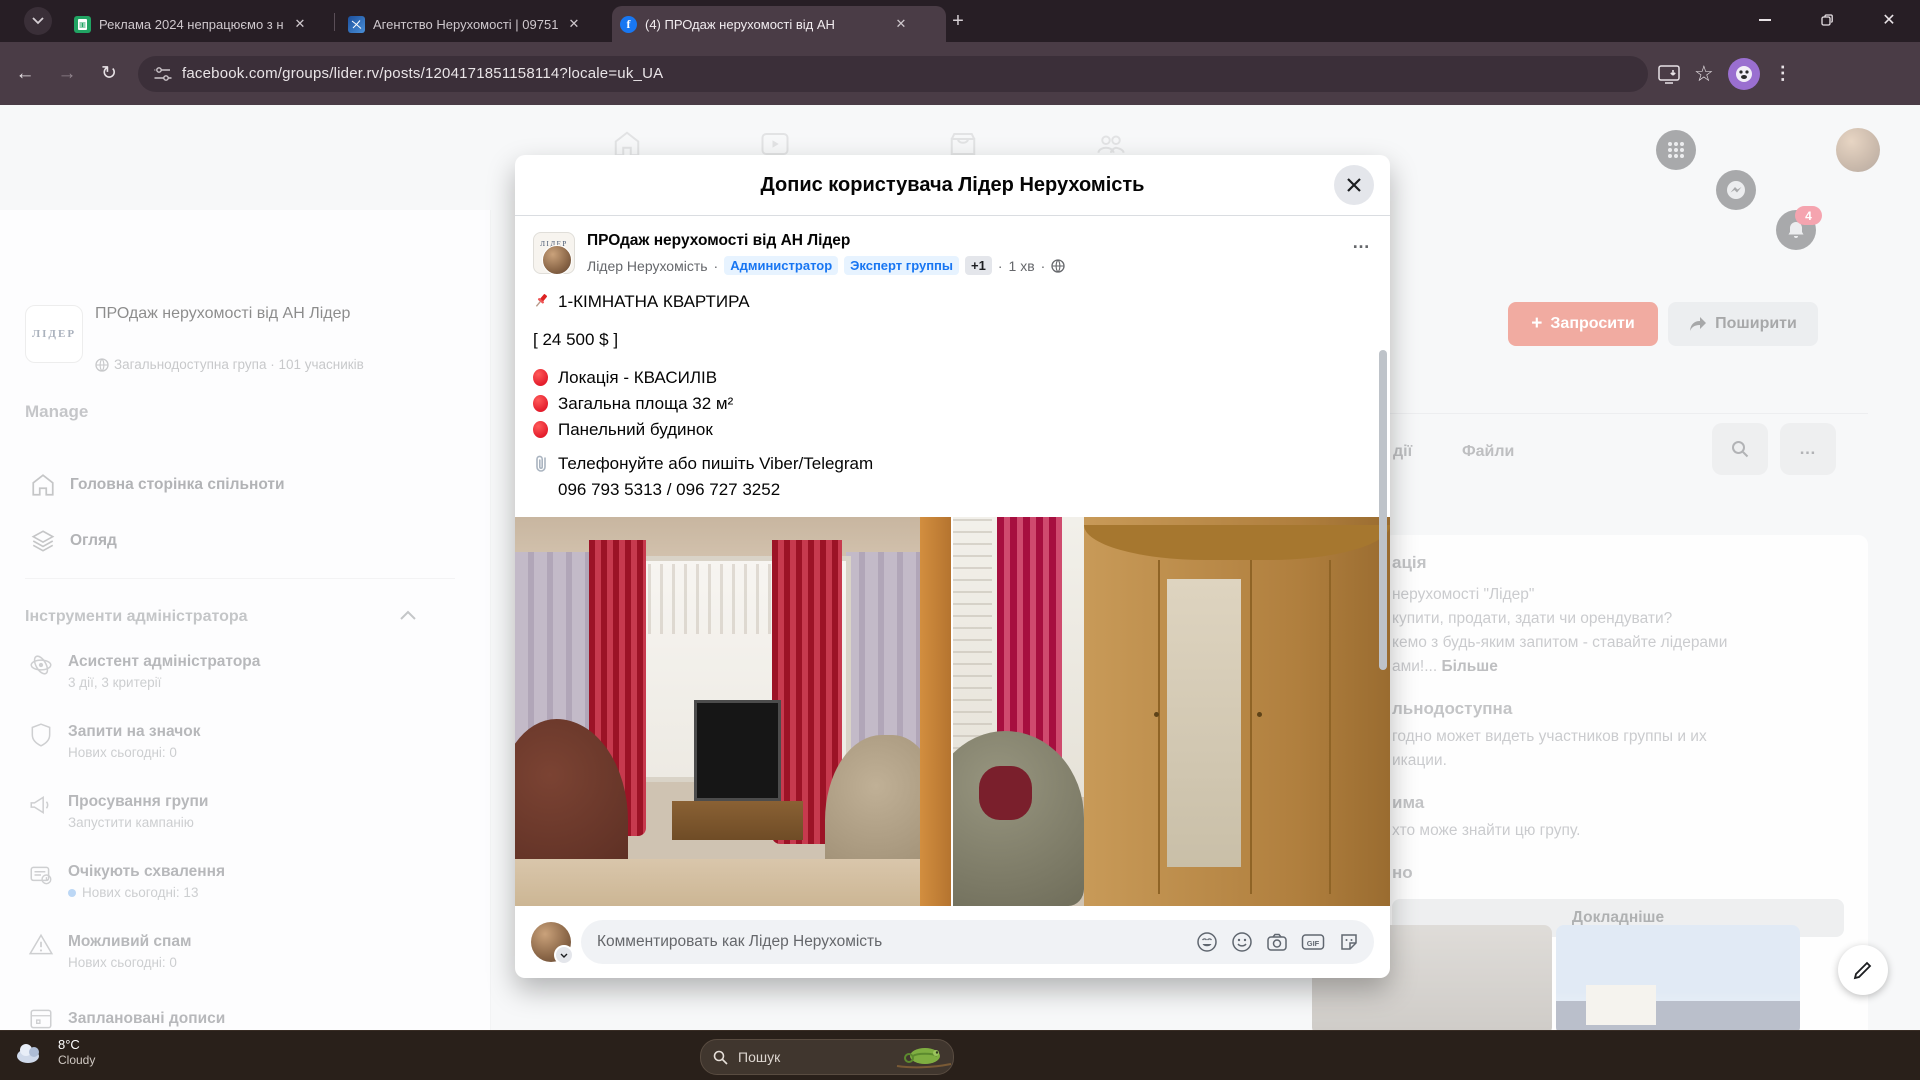  What do you see at coordinates (67, 74) in the screenshot?
I see `forward-button: →` at bounding box center [67, 74].